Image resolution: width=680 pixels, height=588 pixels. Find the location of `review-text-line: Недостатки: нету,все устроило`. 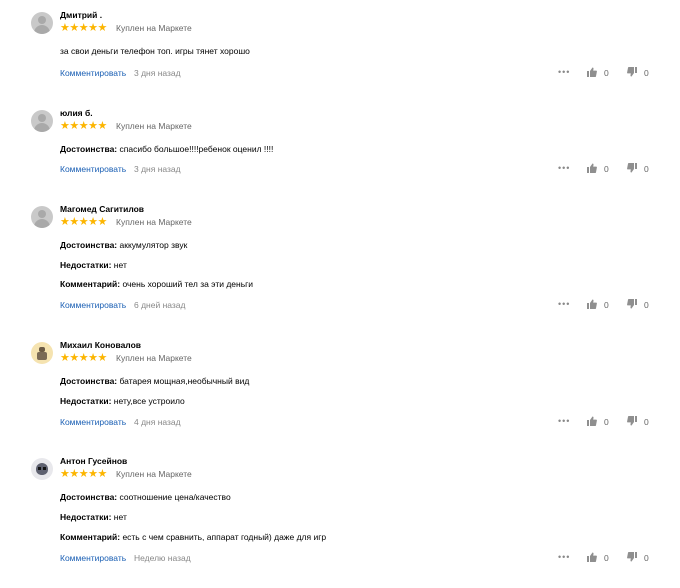

review-text-line: Недостатки: нету,все устроило is located at coordinates (122, 401).